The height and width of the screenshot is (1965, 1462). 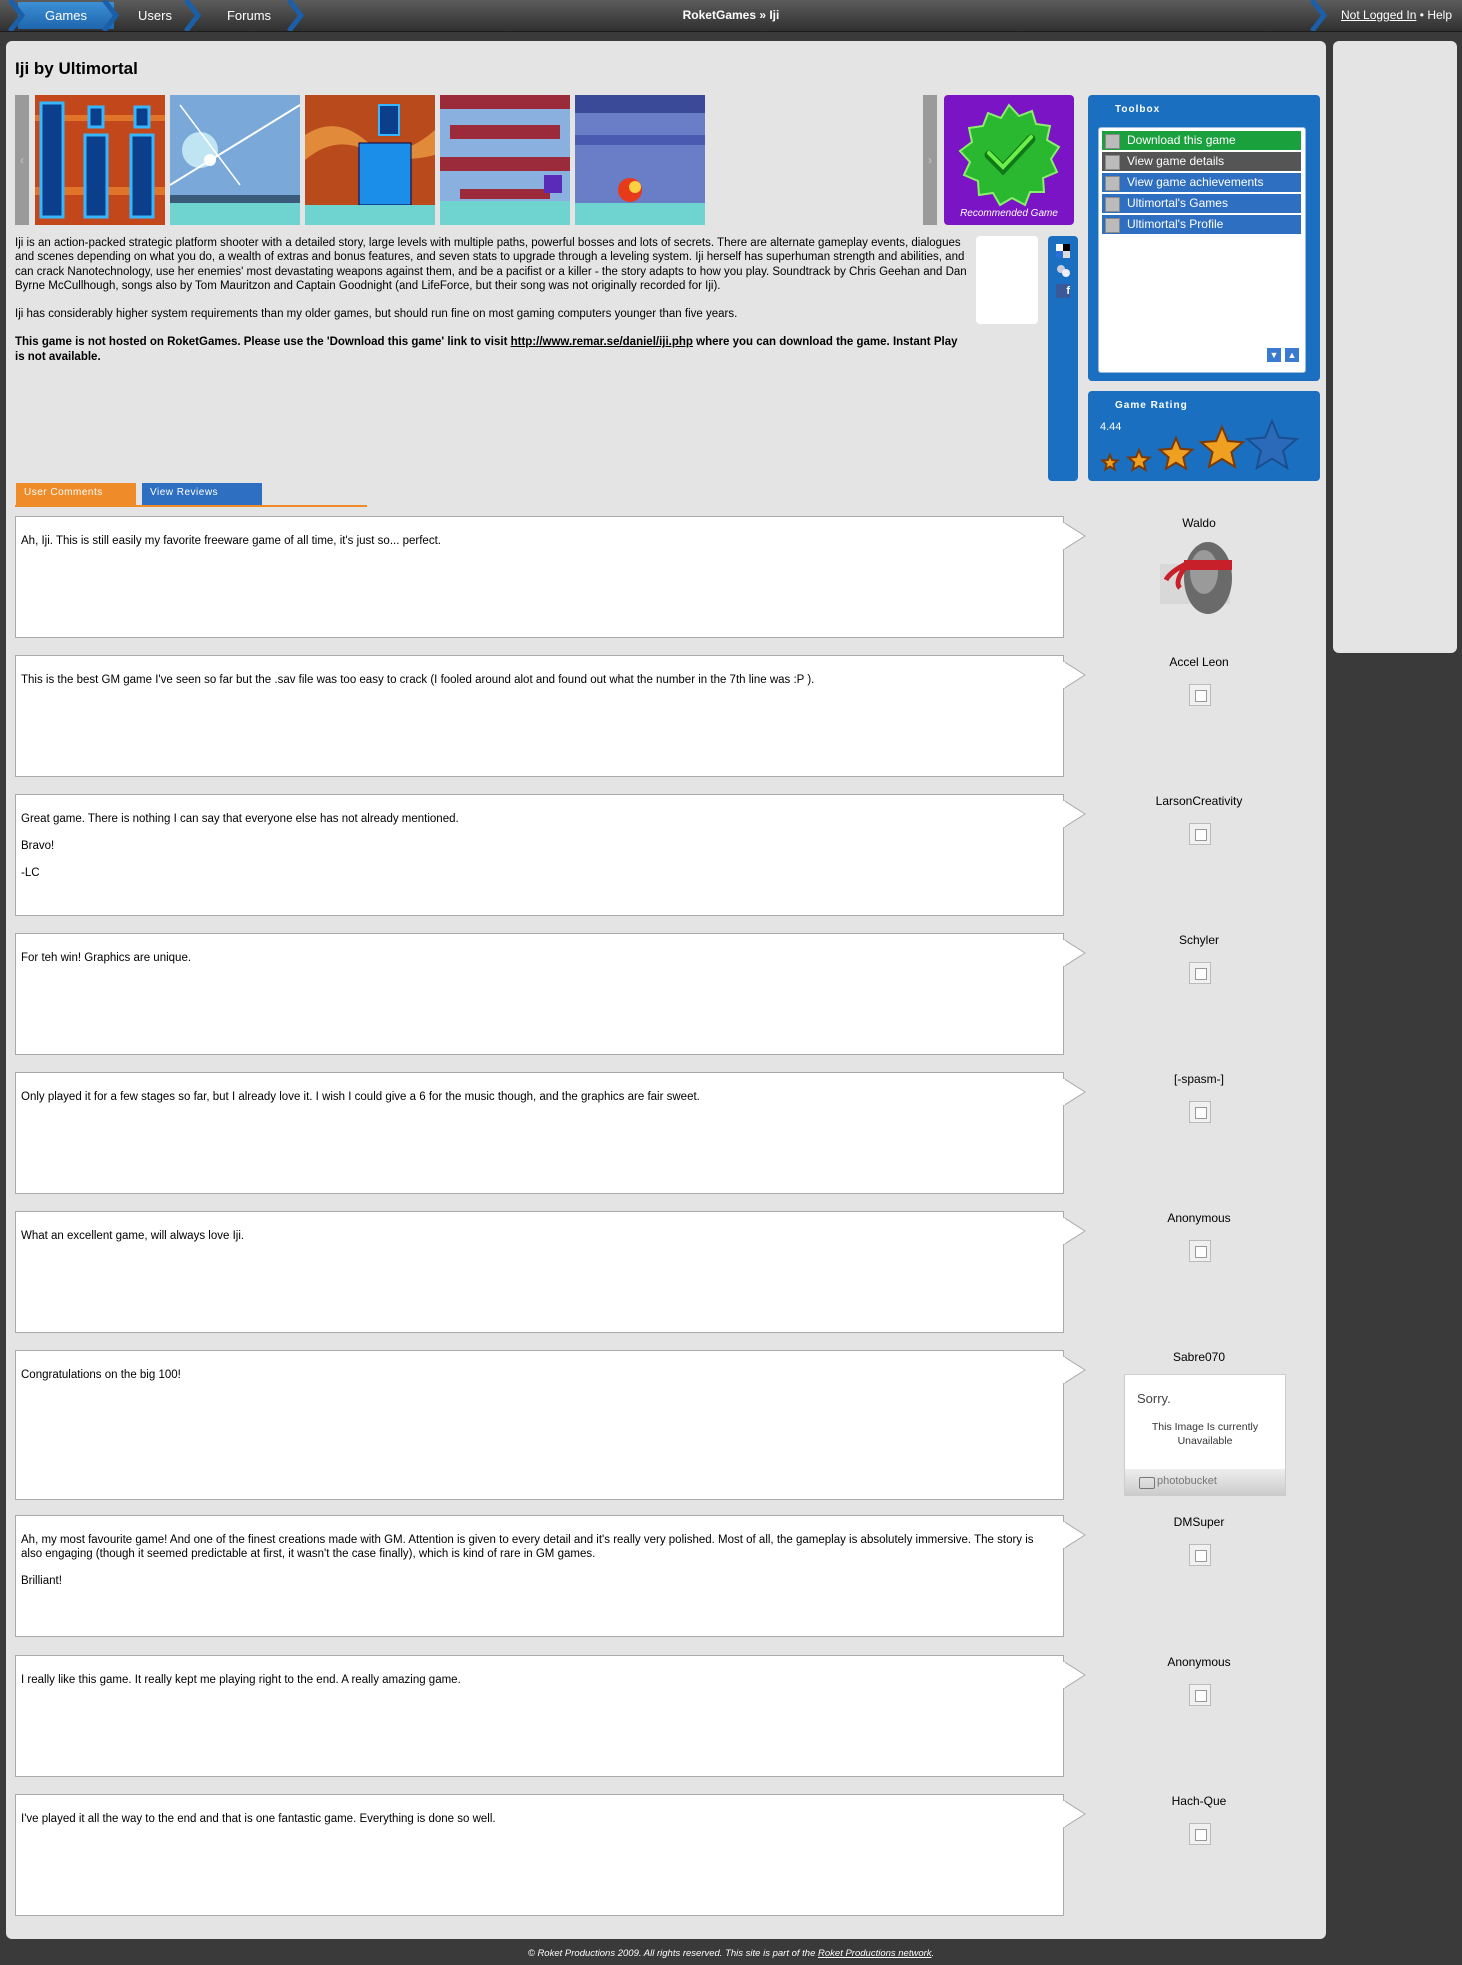 I want to click on recommended-game-badge: Recommended Game, so click(x=1009, y=160).